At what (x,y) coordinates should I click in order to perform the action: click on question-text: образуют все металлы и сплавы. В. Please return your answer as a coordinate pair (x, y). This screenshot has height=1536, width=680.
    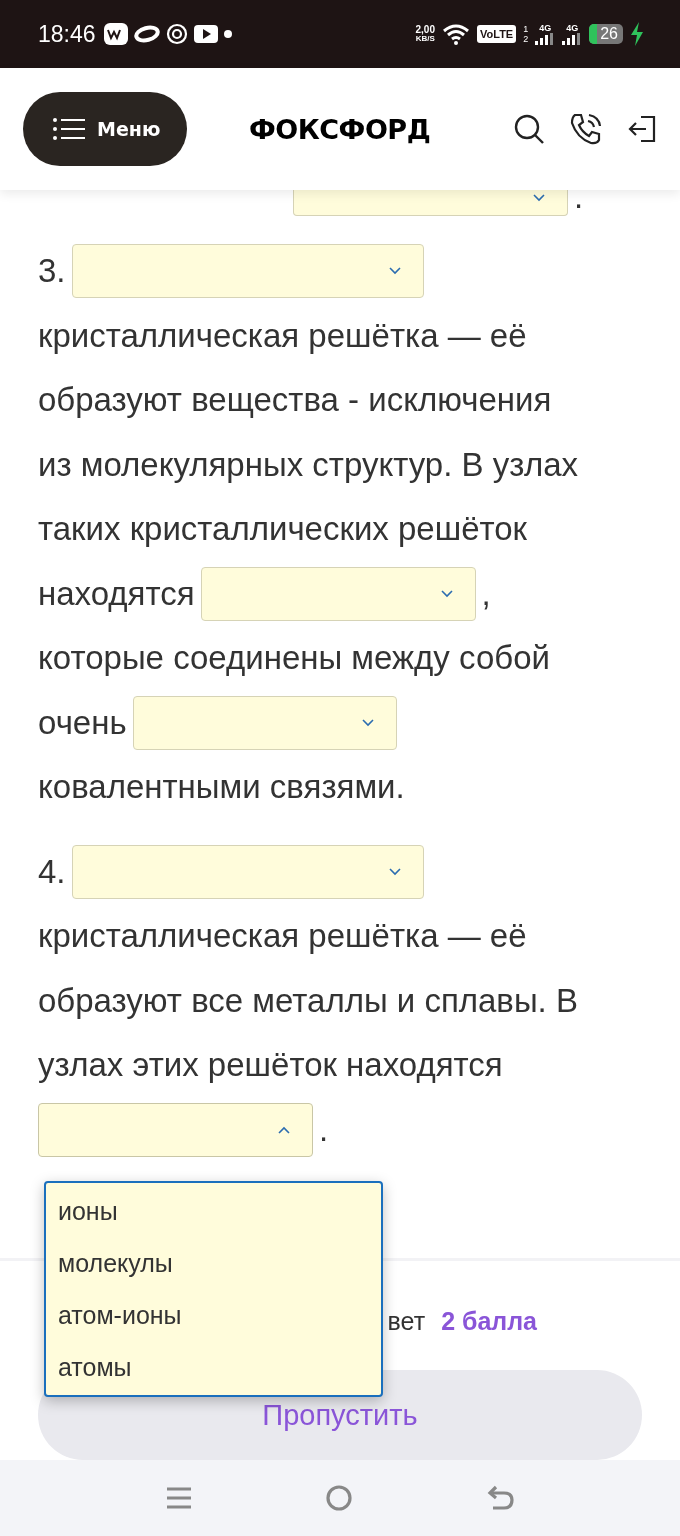
    Looking at the image, I should click on (308, 1000).